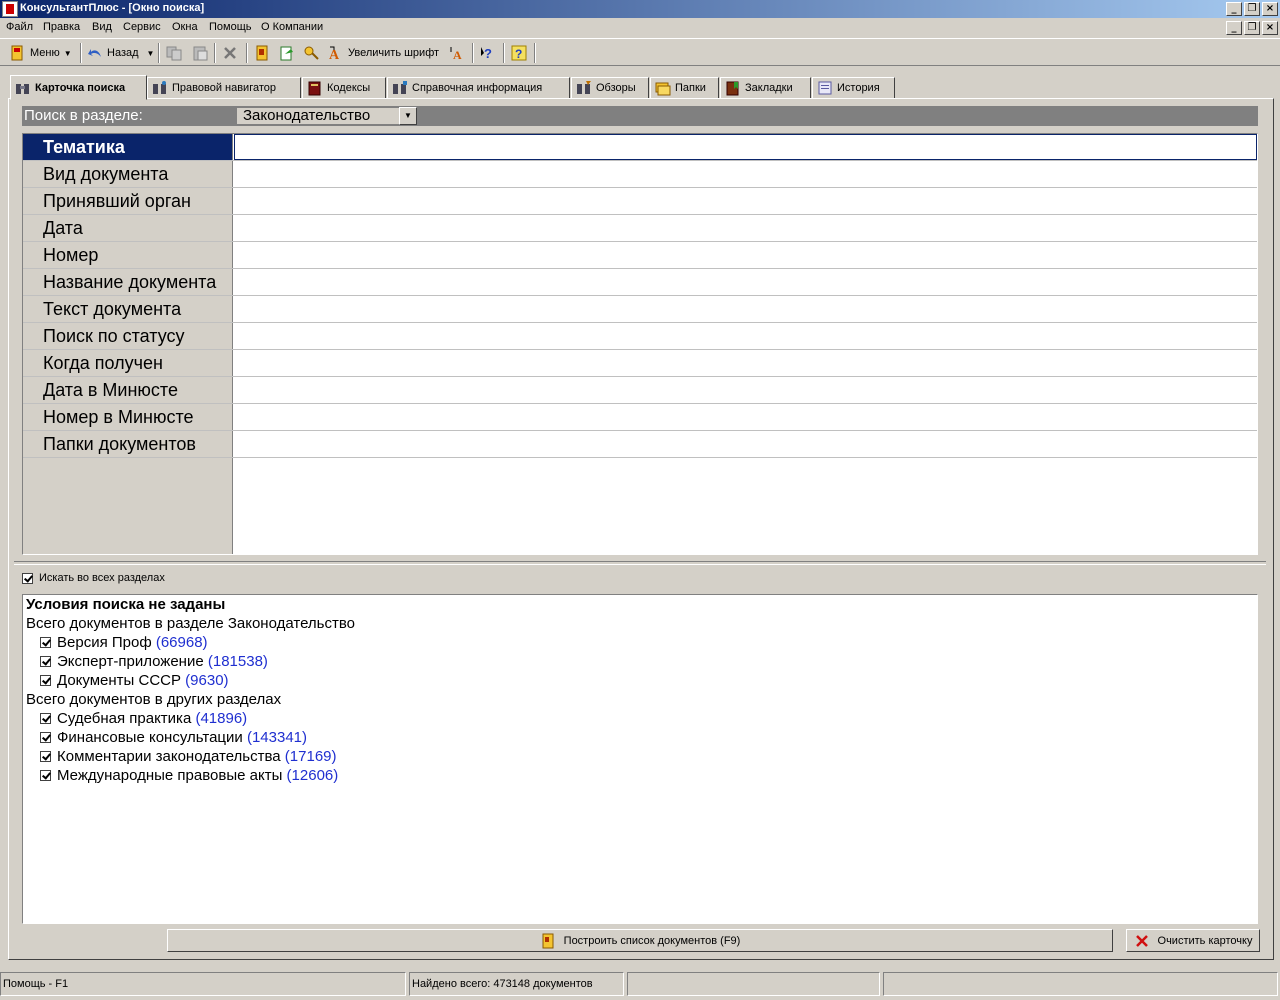  What do you see at coordinates (312, 775) in the screenshot?
I see `item-count: (12606)` at bounding box center [312, 775].